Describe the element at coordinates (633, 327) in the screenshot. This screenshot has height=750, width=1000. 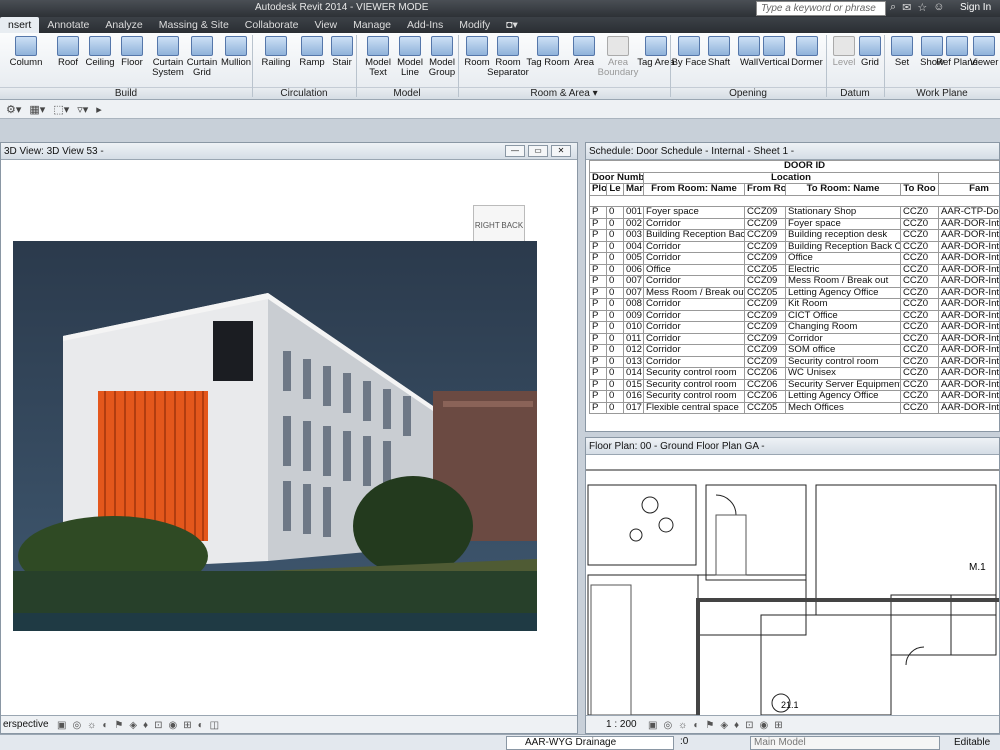
I see `schedule-cell: 010` at that location.